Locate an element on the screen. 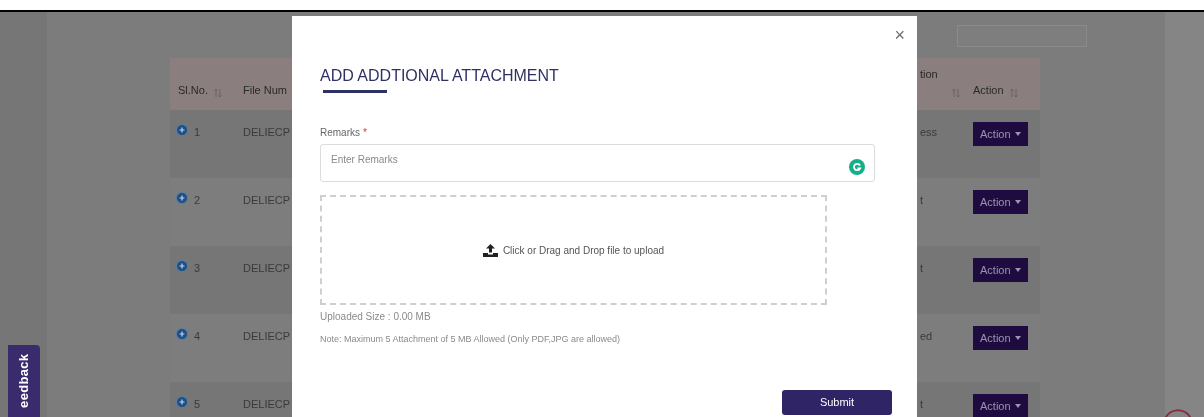  submit-button: Submit is located at coordinates (837, 402).